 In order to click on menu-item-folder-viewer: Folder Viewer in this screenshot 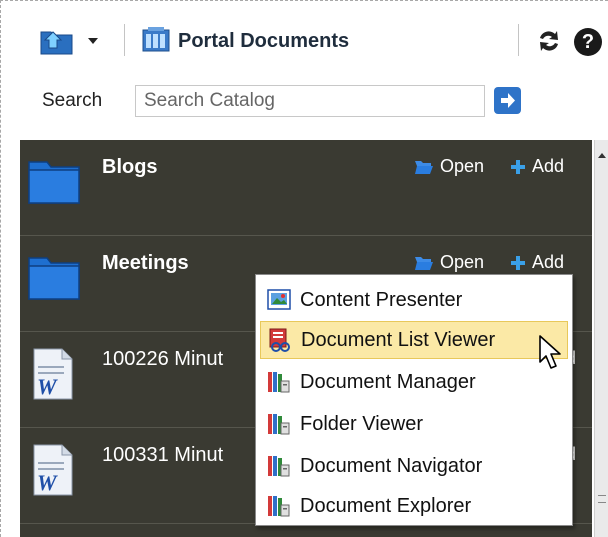, I will do `click(414, 424)`.